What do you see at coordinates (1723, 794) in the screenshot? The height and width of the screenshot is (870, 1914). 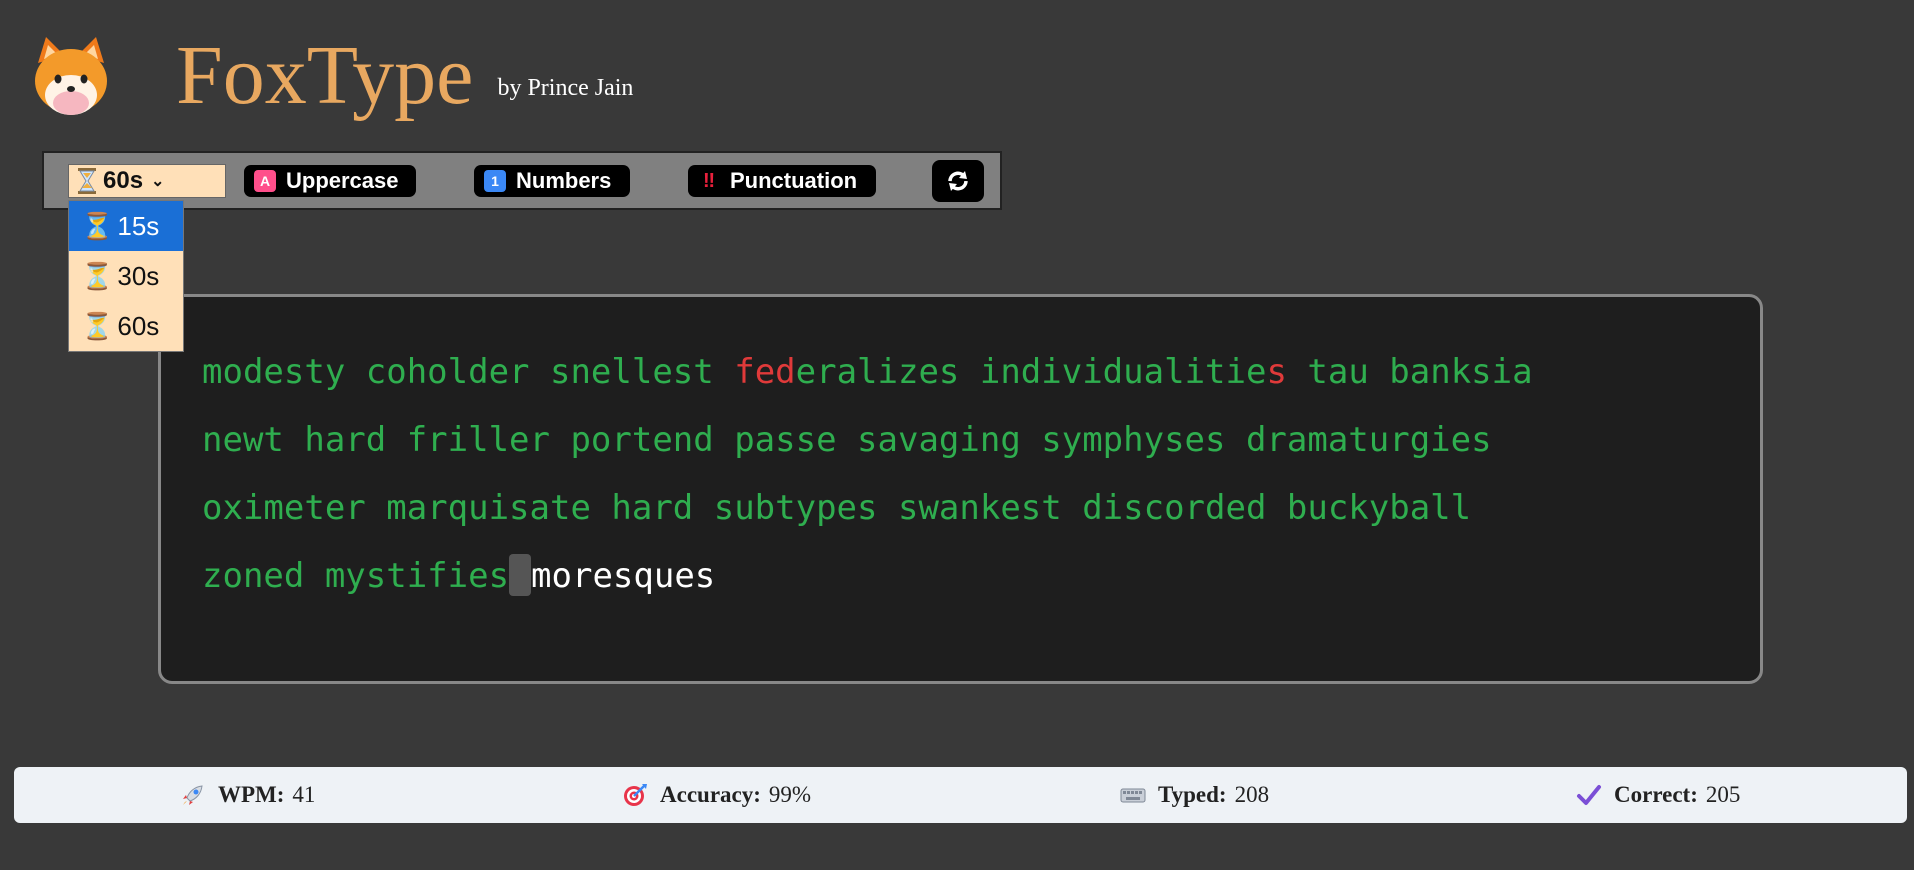 I see `correct-value: 205` at bounding box center [1723, 794].